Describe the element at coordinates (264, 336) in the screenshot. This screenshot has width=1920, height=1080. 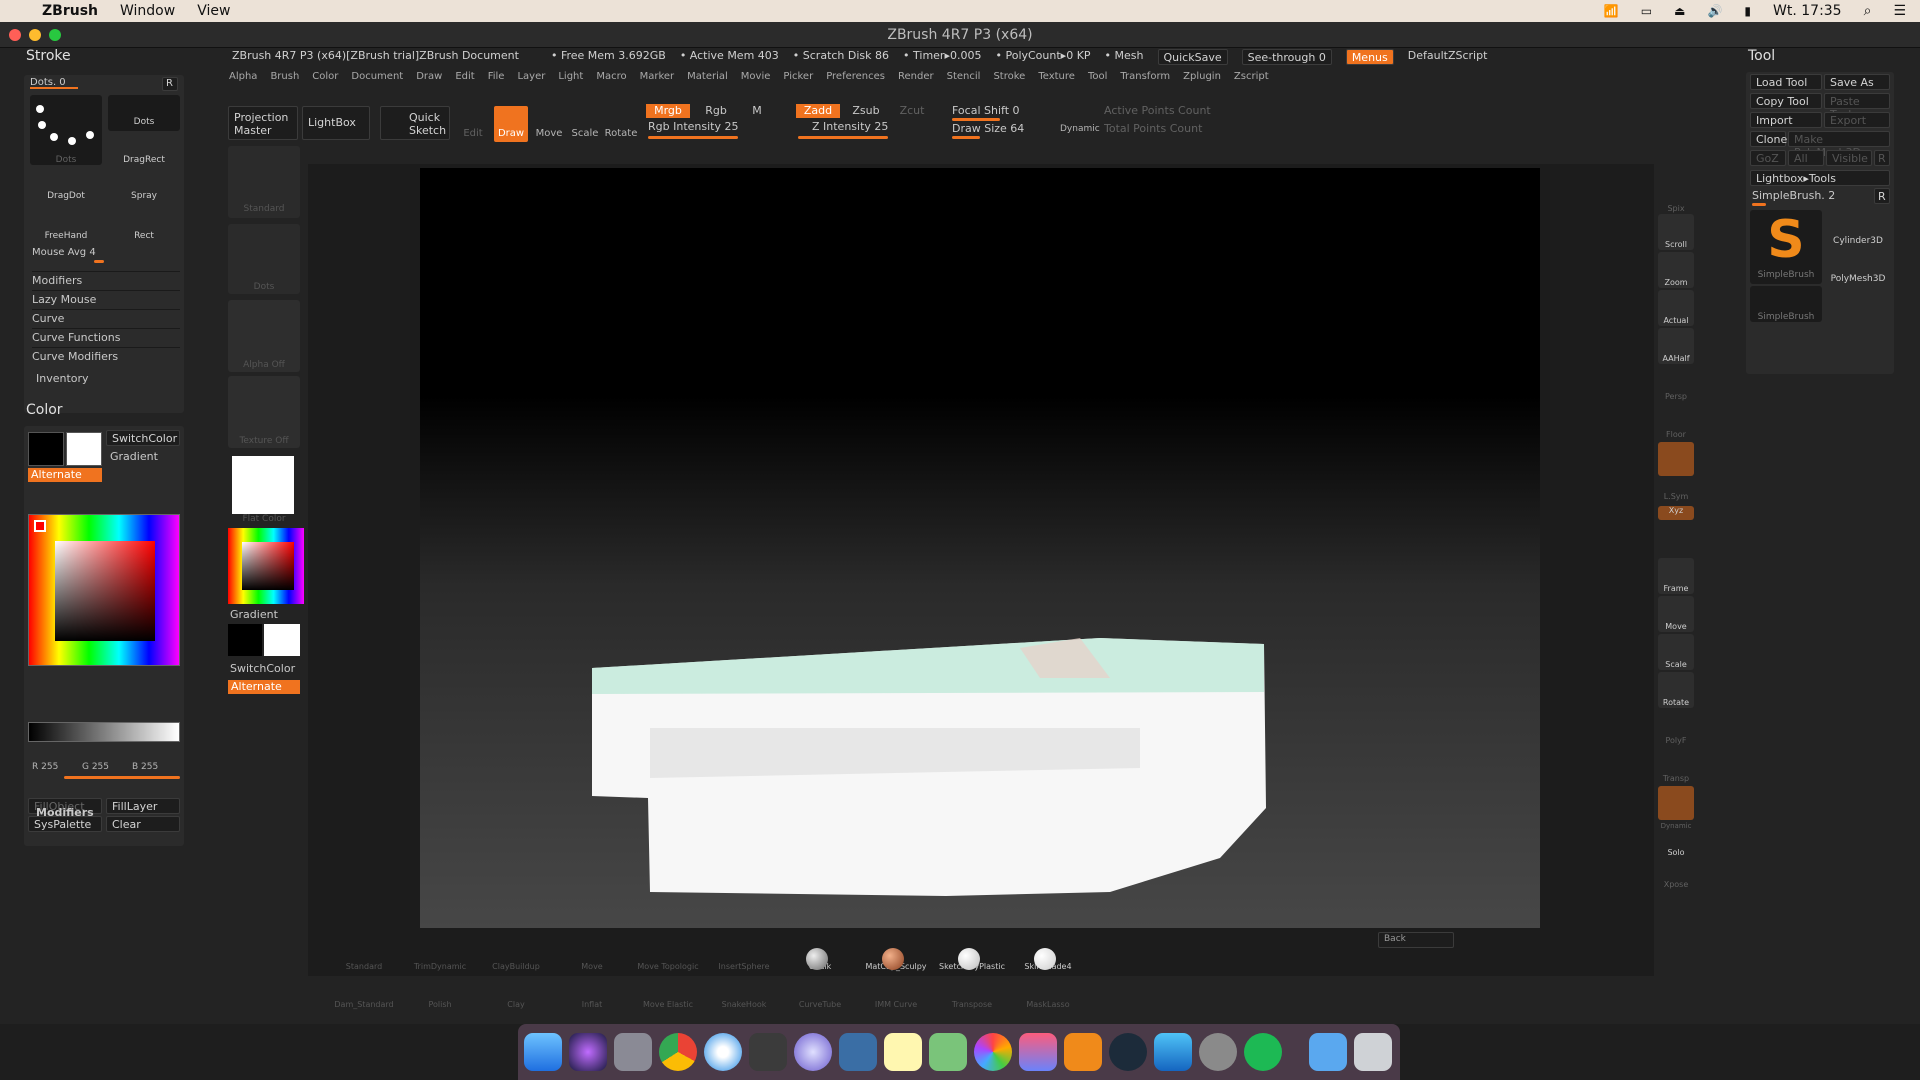
I see `alpha-slot: Alpha Off` at that location.